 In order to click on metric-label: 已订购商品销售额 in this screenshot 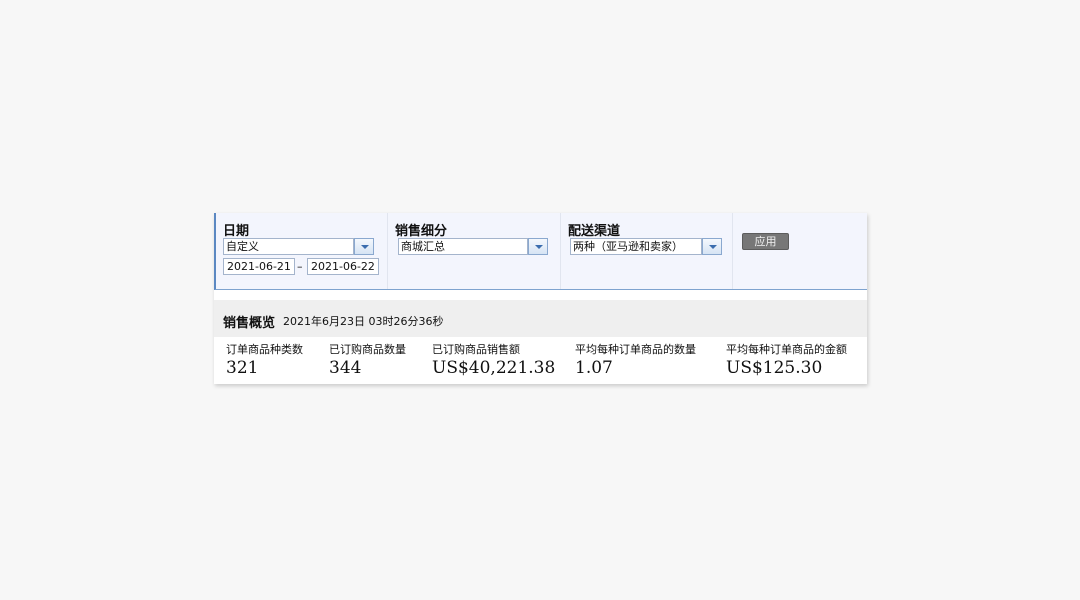, I will do `click(476, 349)`.